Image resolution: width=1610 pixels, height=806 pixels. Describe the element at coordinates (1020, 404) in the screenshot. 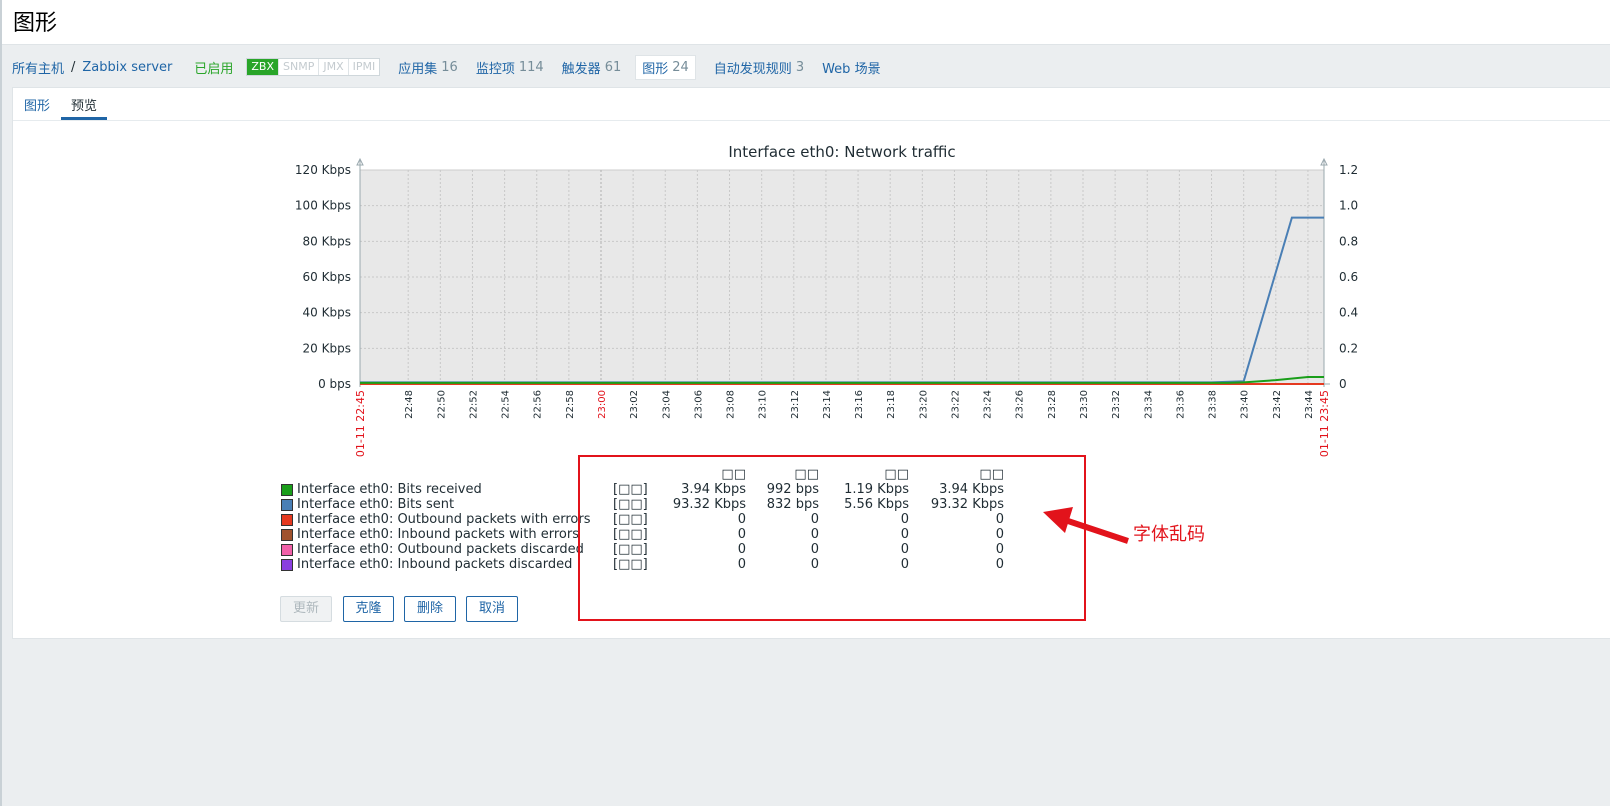

I see `x-tick-label: 23:26` at that location.